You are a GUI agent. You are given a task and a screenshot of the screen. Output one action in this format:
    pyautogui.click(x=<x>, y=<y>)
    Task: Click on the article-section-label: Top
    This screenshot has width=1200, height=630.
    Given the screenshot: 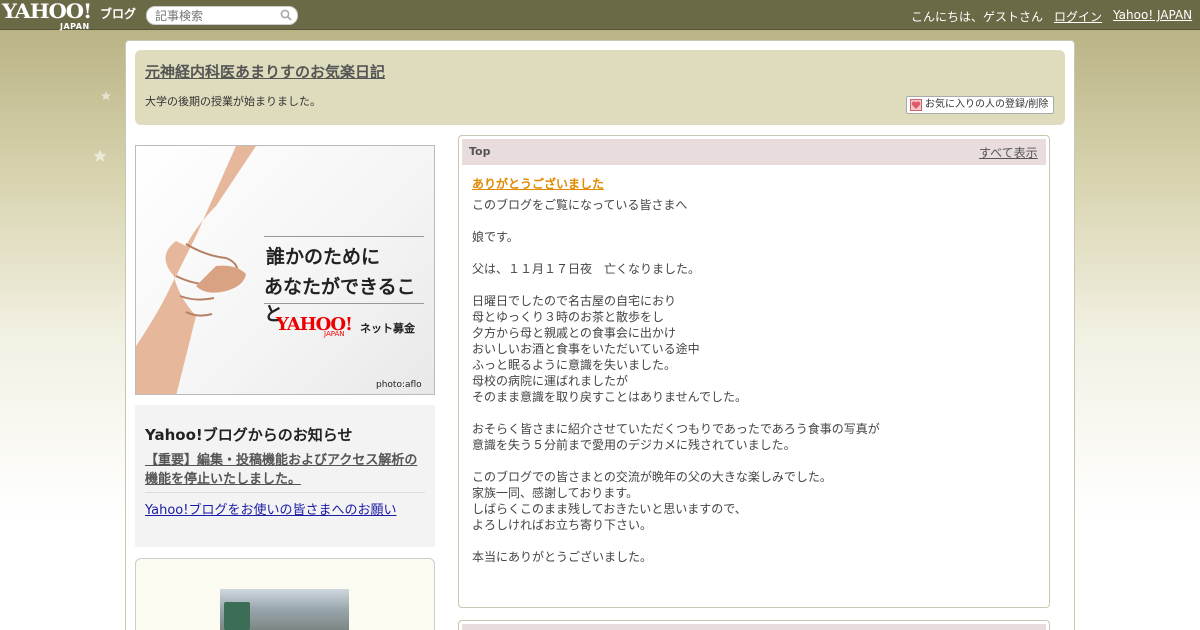 What is the action you would take?
    pyautogui.click(x=480, y=151)
    